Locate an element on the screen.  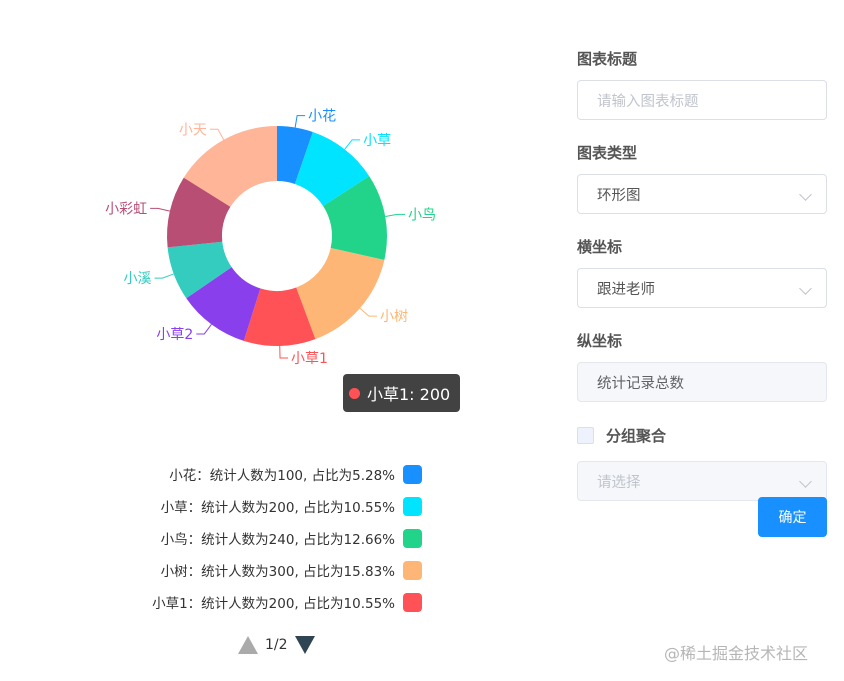
legend-item: 小鸟：统计人数为240, 占比为12.66% is located at coordinates (271, 538).